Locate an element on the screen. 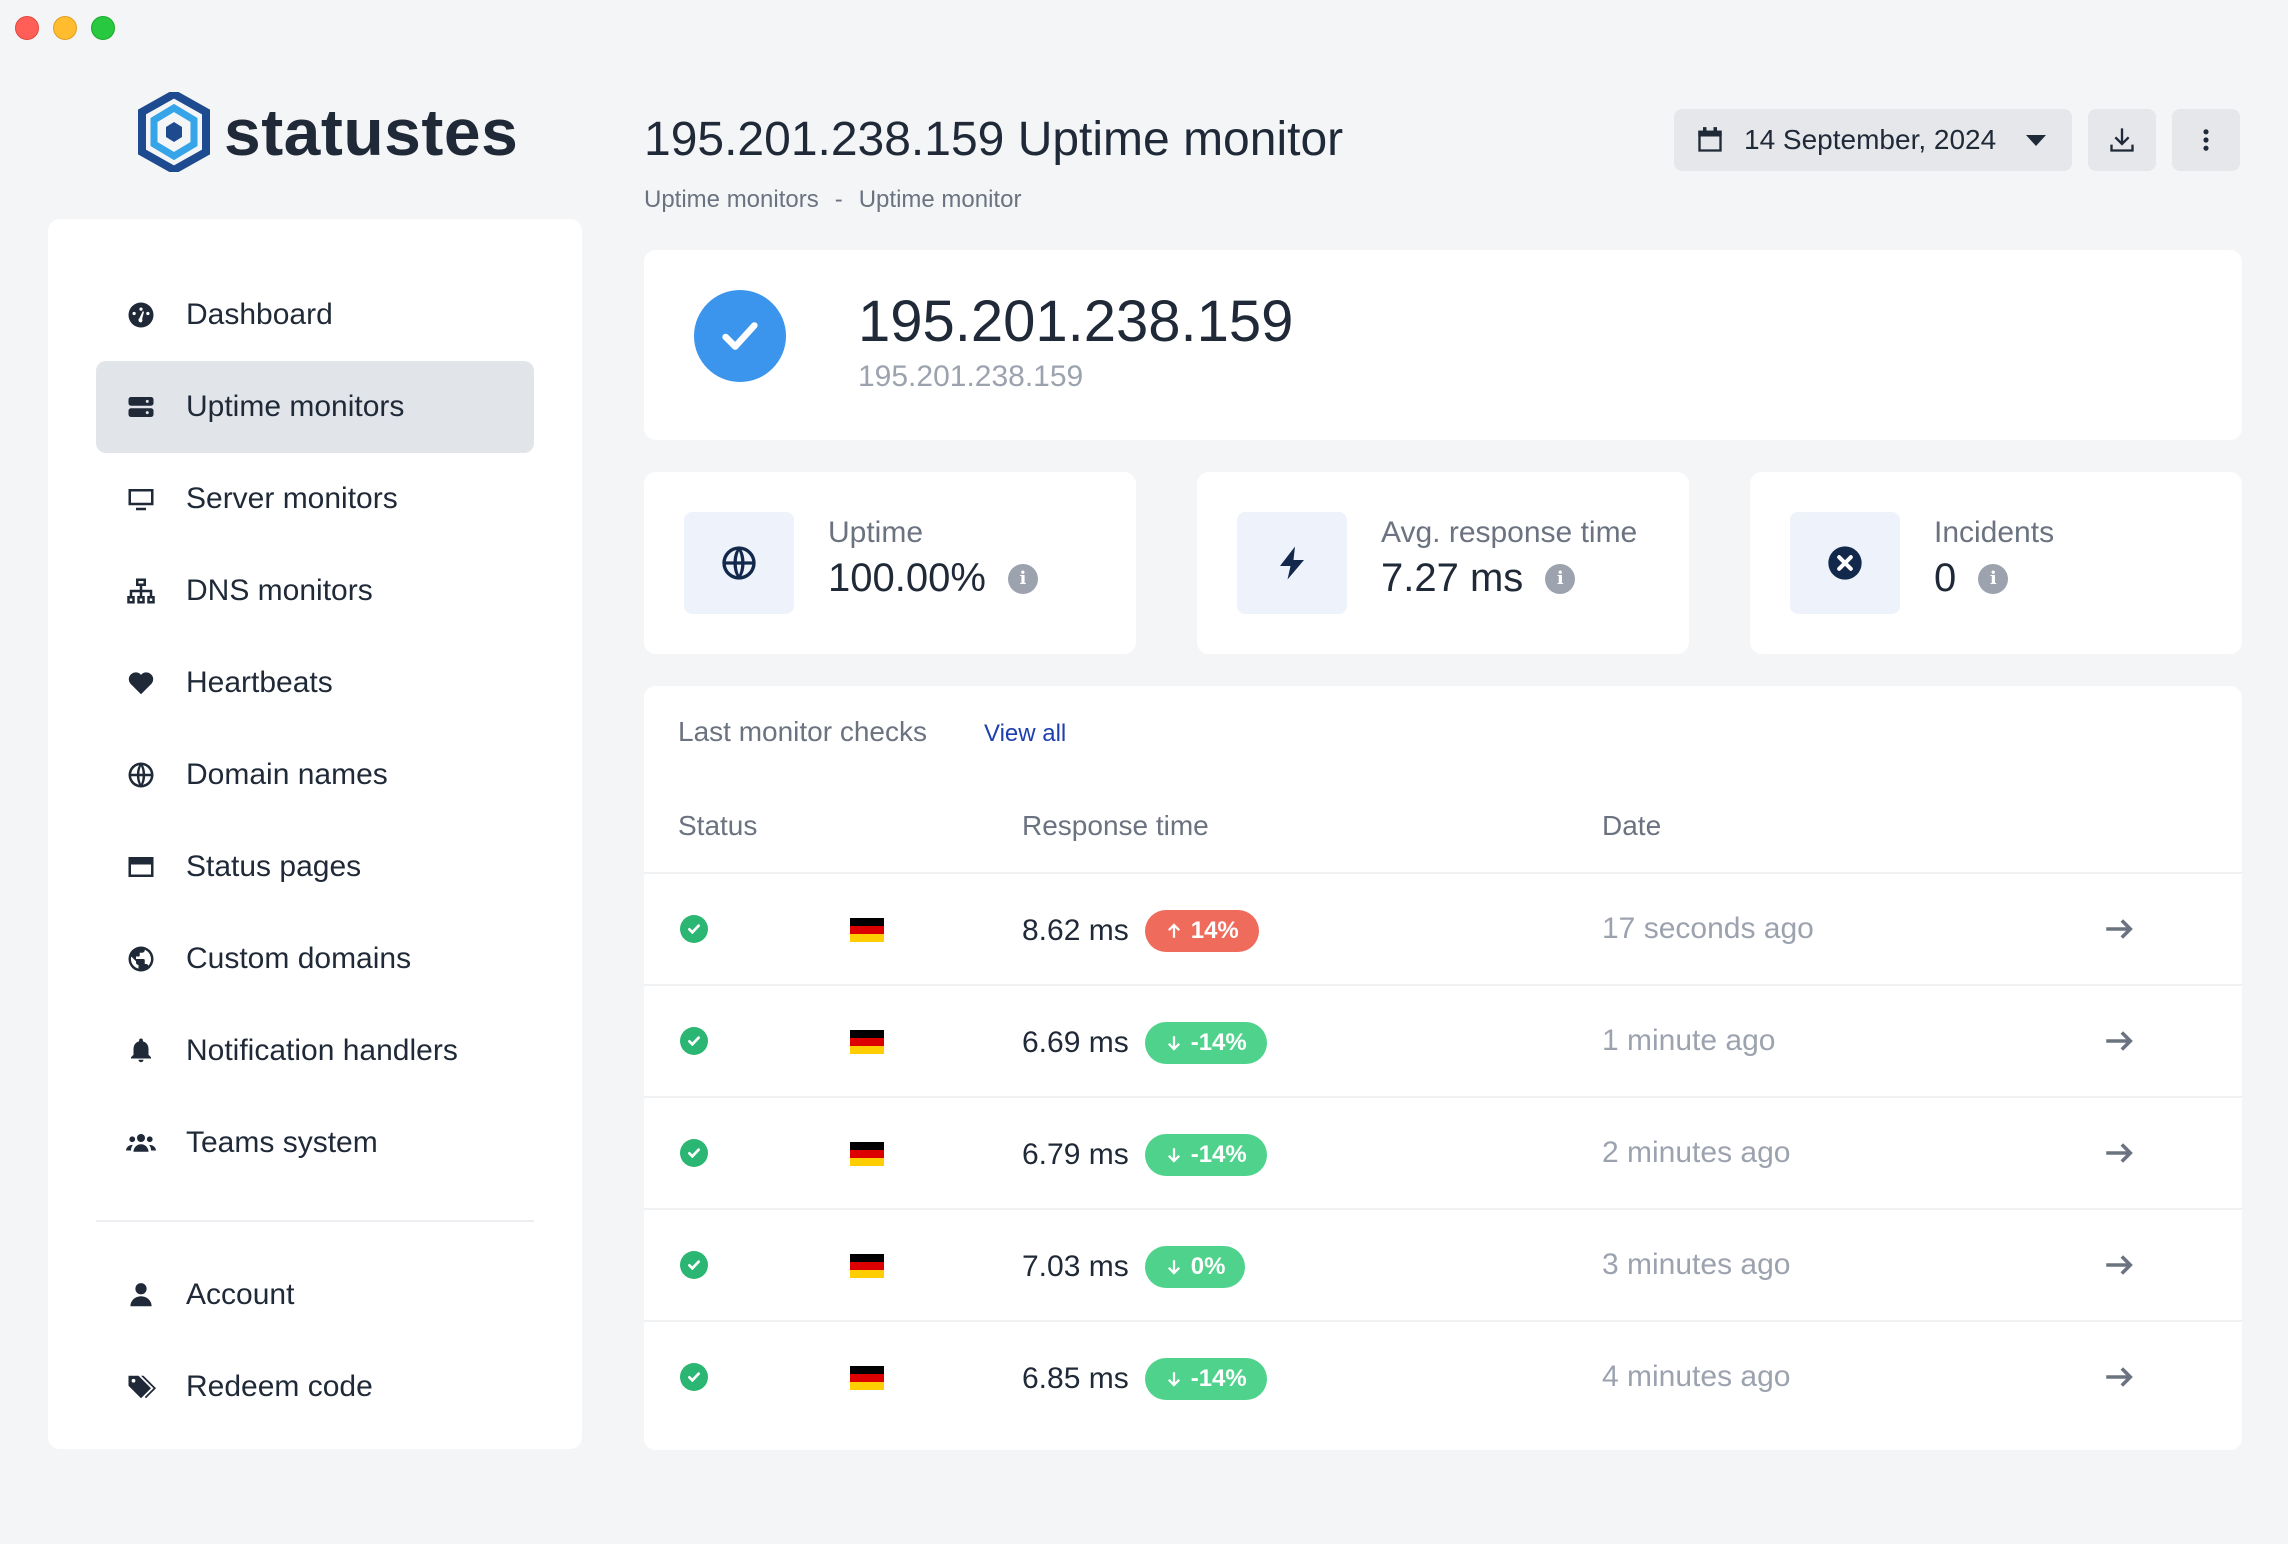  response-cell: 6.85 ms -14% is located at coordinates (1144, 1379).